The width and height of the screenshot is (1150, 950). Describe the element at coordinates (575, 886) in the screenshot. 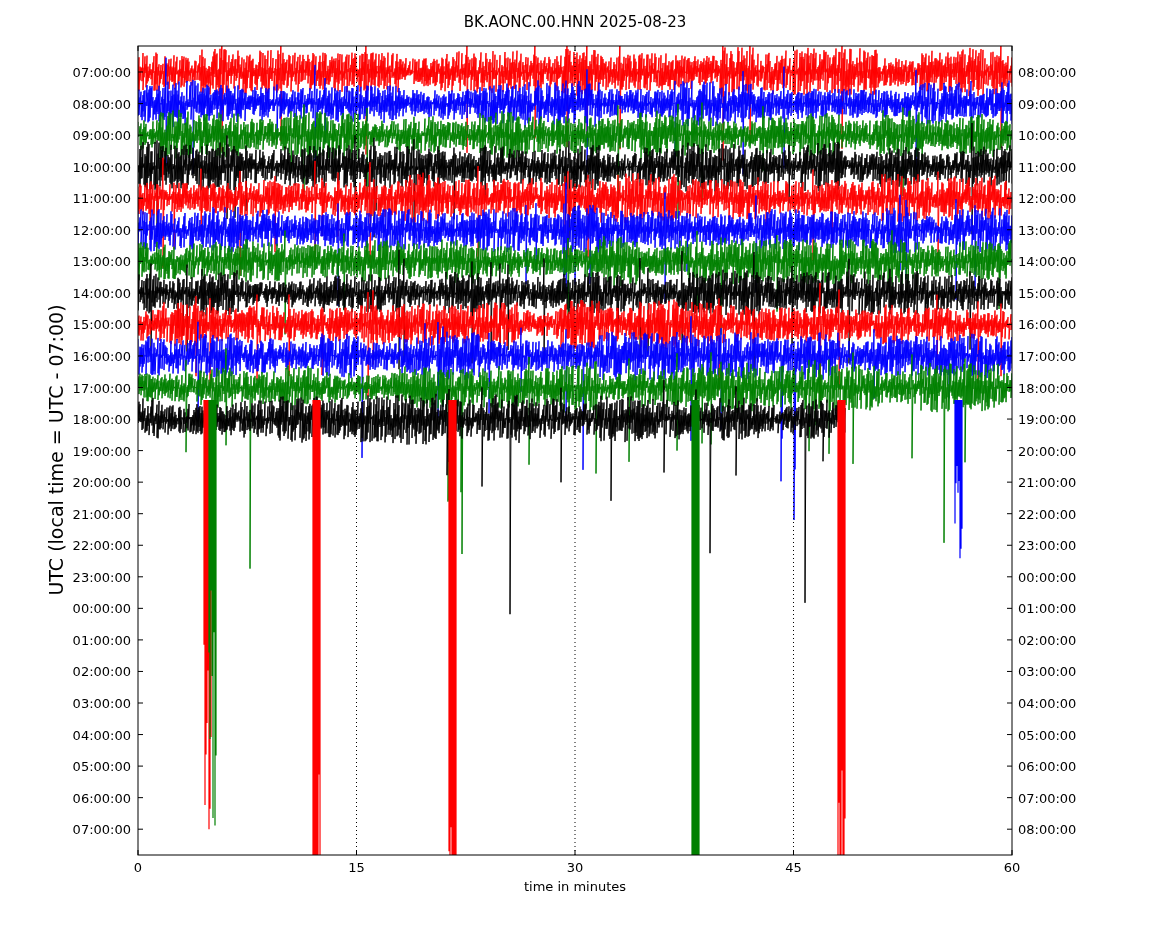

I see `x-axis-label: time in minutes` at that location.